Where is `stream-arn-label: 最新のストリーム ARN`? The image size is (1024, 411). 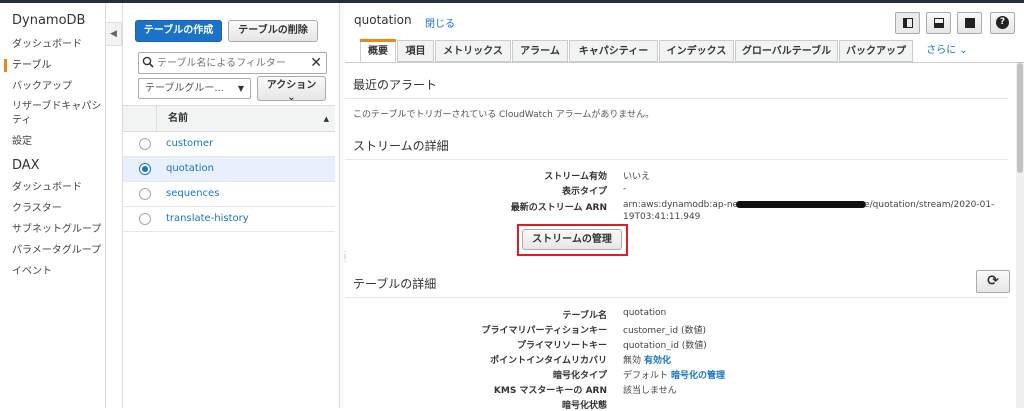
stream-arn-label: 最新のストリーム ARN is located at coordinates (558, 208).